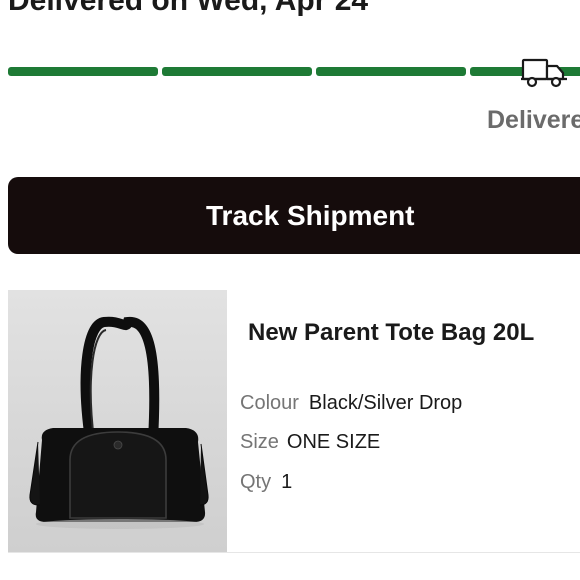 This screenshot has width=580, height=580. Describe the element at coordinates (287, 482) in the screenshot. I see `qty-value: 1` at that location.